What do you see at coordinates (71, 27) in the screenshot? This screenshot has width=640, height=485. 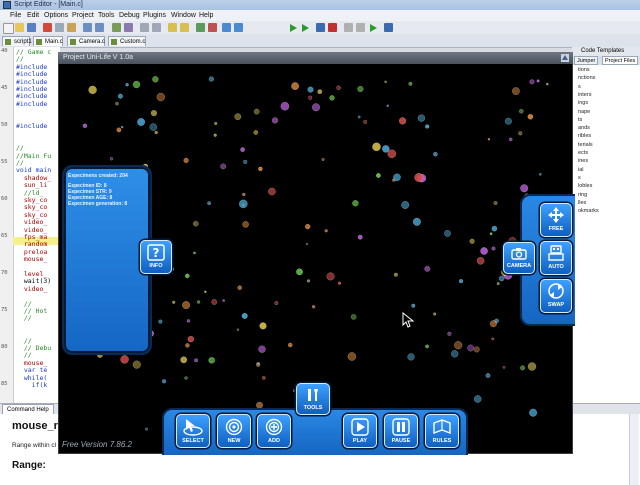 I see `paste-icon` at bounding box center [71, 27].